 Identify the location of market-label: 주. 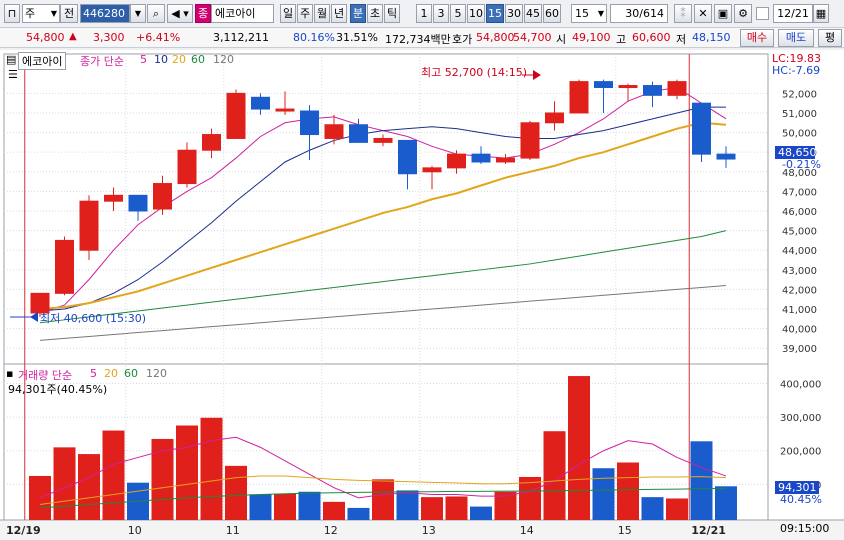
(30, 13).